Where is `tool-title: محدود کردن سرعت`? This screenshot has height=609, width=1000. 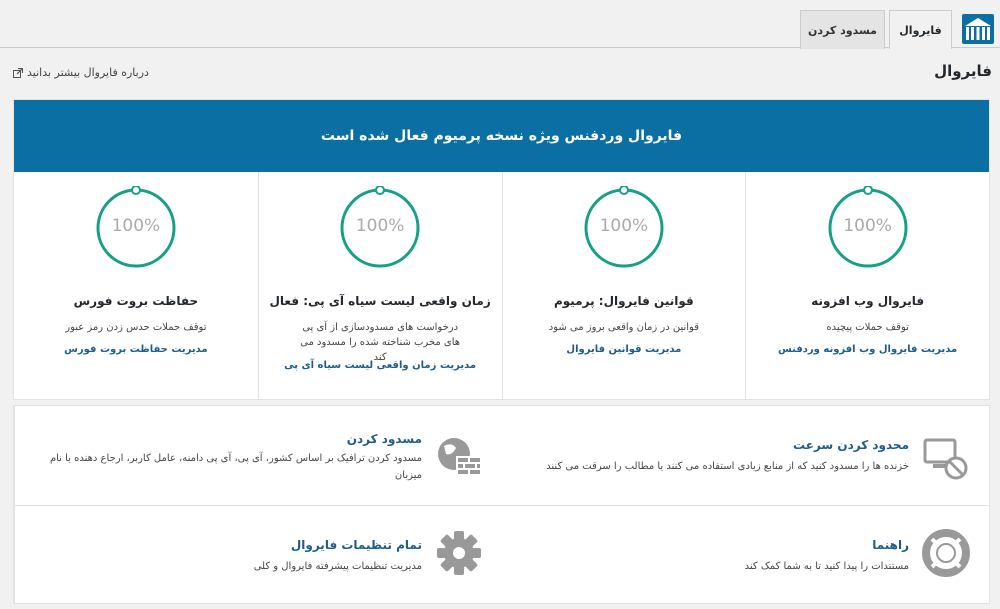 tool-title: محدود کردن سرعت is located at coordinates (851, 445).